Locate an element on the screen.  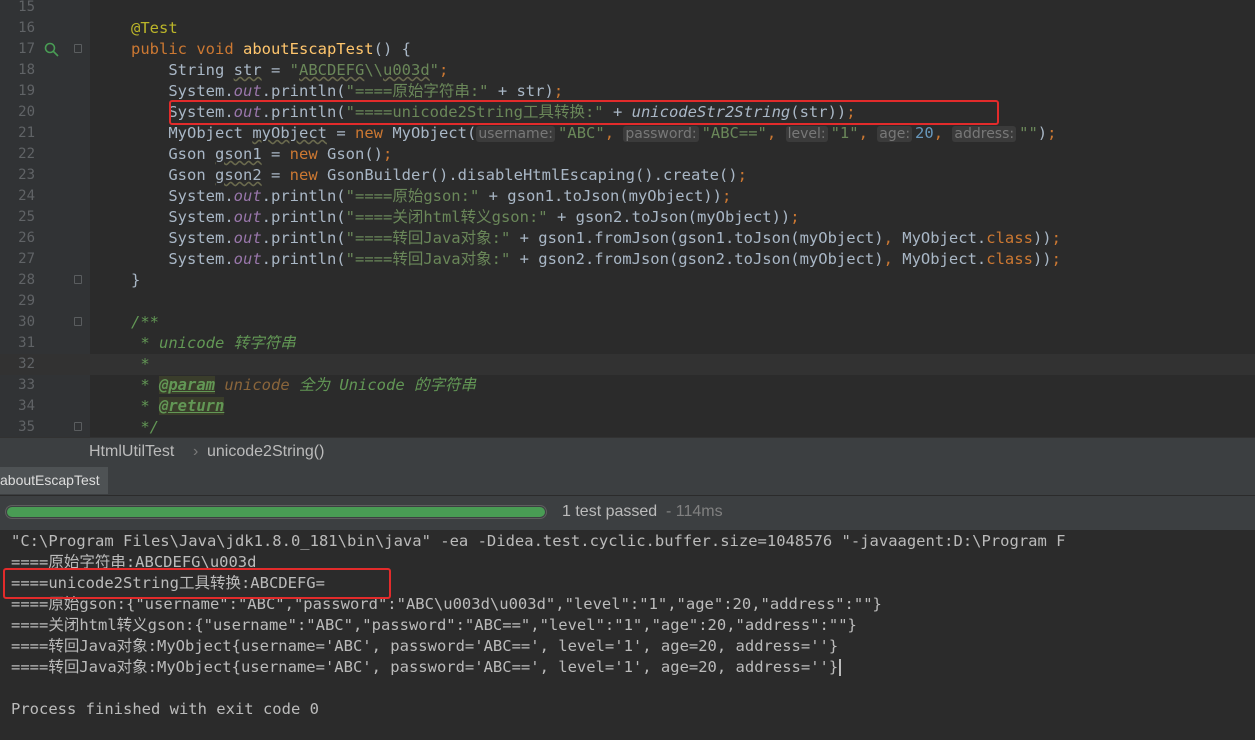
line-number: 35 is located at coordinates (26, 427).